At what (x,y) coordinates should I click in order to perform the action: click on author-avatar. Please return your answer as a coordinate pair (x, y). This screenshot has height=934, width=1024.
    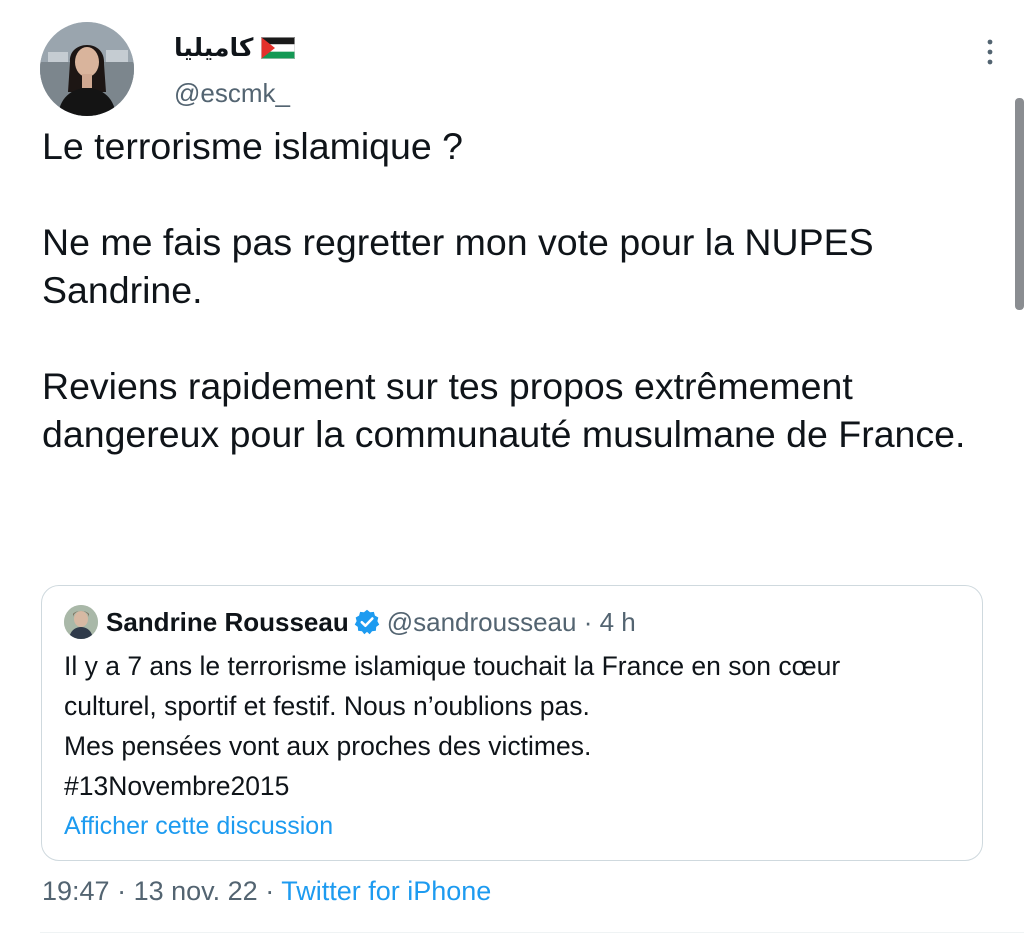
    Looking at the image, I should click on (87, 69).